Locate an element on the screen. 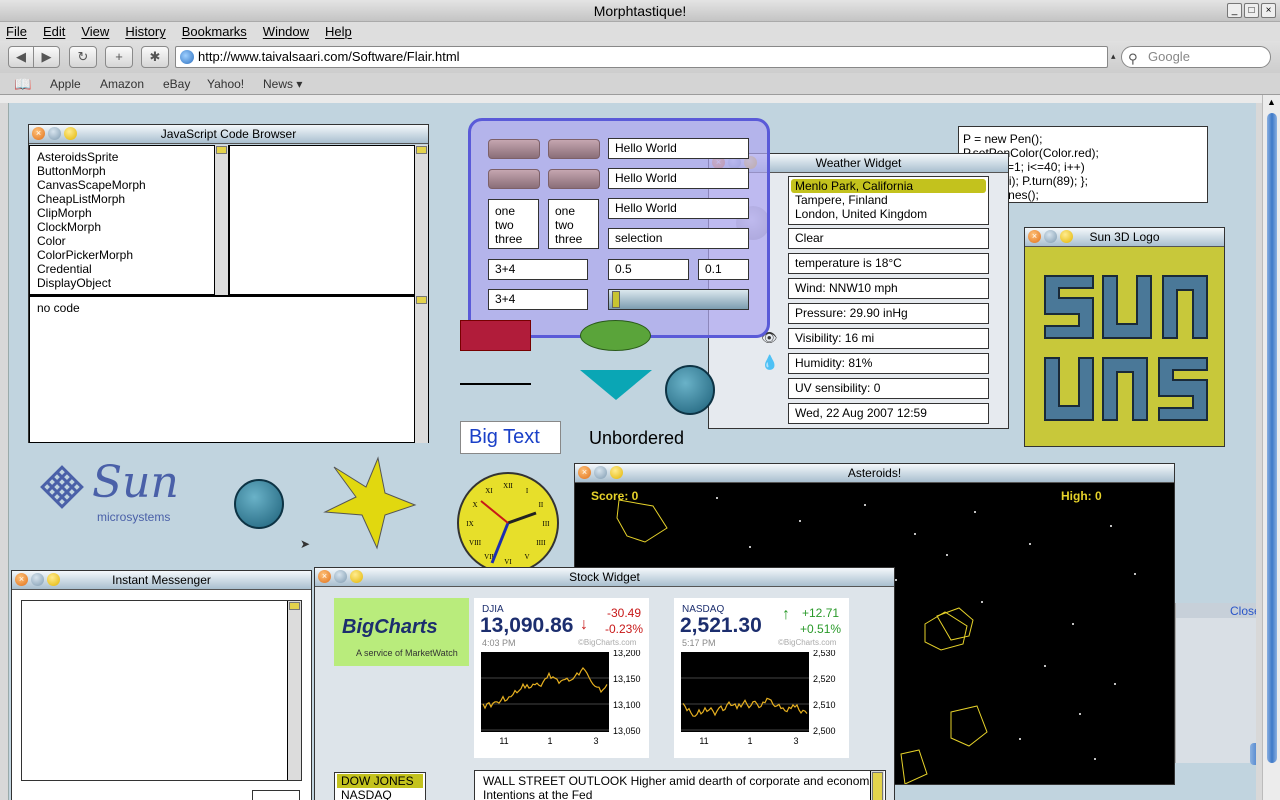  class-list-item: AsteroidsSprite is located at coordinates (132, 157).